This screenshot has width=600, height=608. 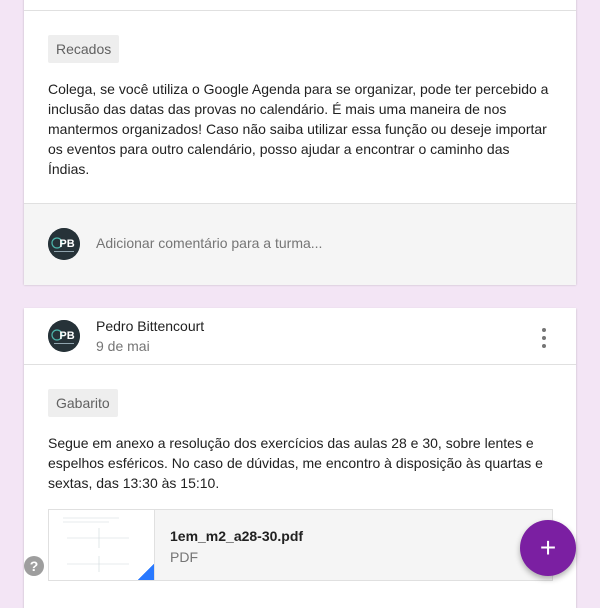 I want to click on topic-tag: Gabarito, so click(x=83, y=403).